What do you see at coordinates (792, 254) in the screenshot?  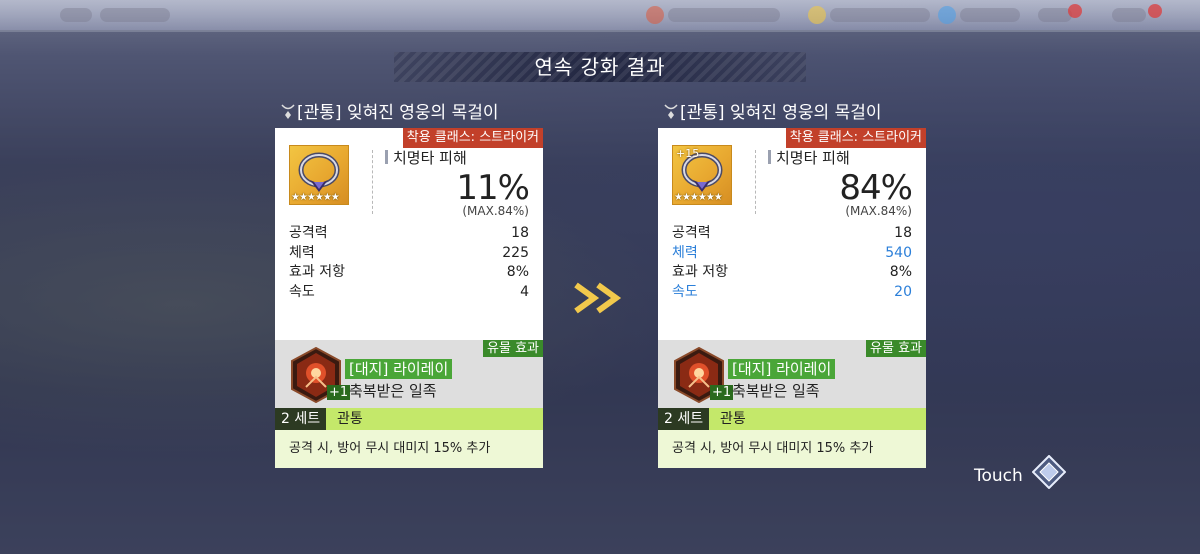 I see `sub-stat-row-upgraded: 체력 540` at bounding box center [792, 254].